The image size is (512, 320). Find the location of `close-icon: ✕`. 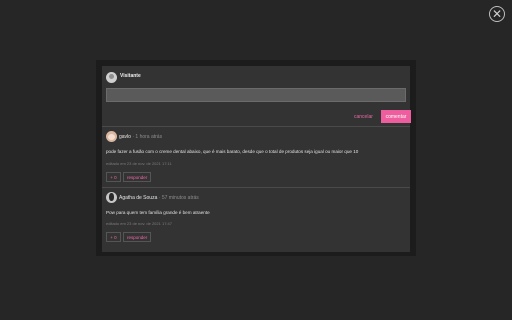

close-icon: ✕ is located at coordinates (497, 14).